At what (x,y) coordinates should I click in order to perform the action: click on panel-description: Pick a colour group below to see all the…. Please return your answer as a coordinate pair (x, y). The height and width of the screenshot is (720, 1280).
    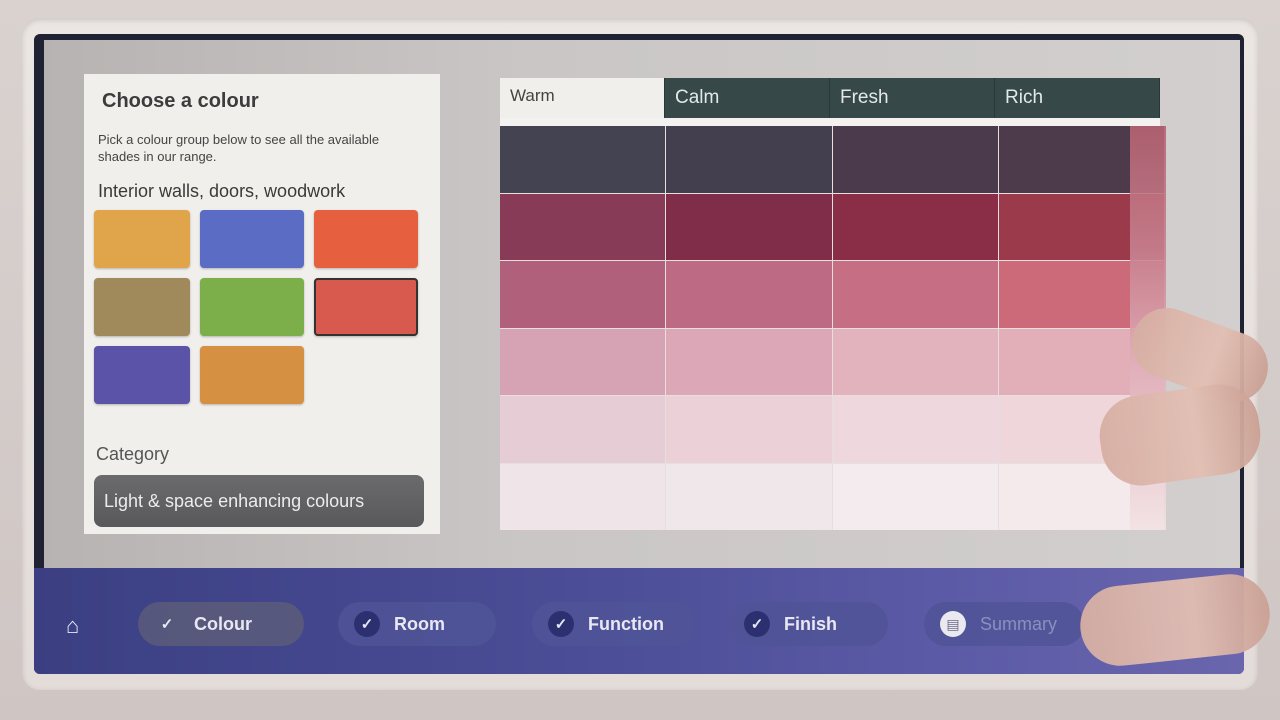
    Looking at the image, I should click on (239, 148).